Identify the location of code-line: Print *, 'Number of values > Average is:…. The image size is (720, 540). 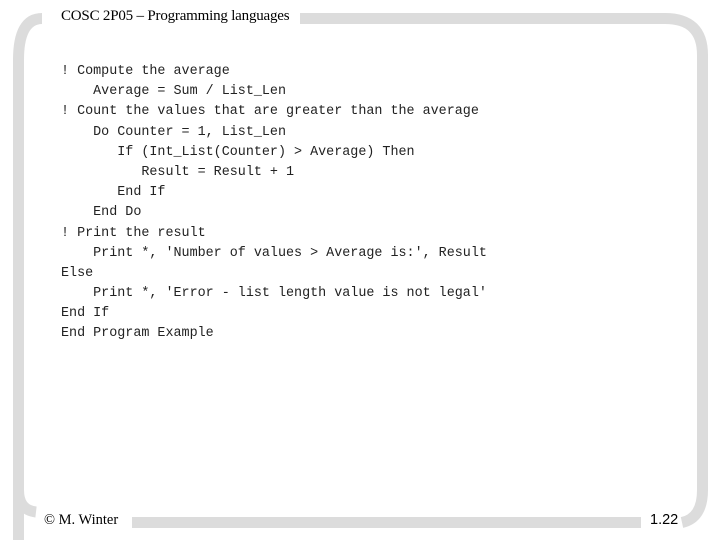
(274, 253).